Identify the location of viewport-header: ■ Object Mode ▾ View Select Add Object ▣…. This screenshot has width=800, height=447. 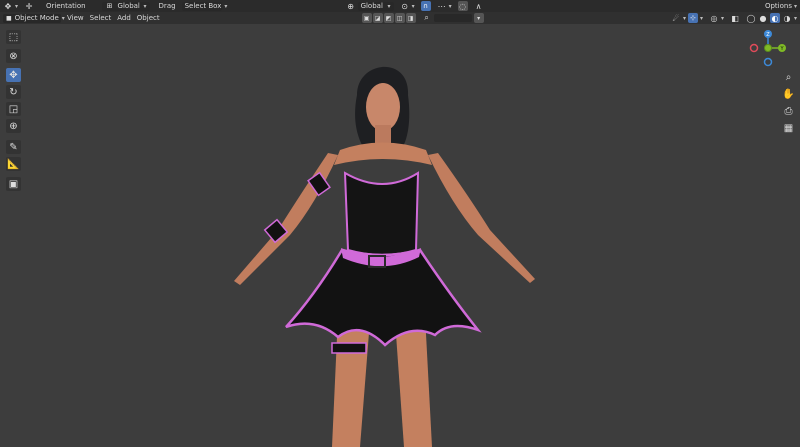
(400, 18).